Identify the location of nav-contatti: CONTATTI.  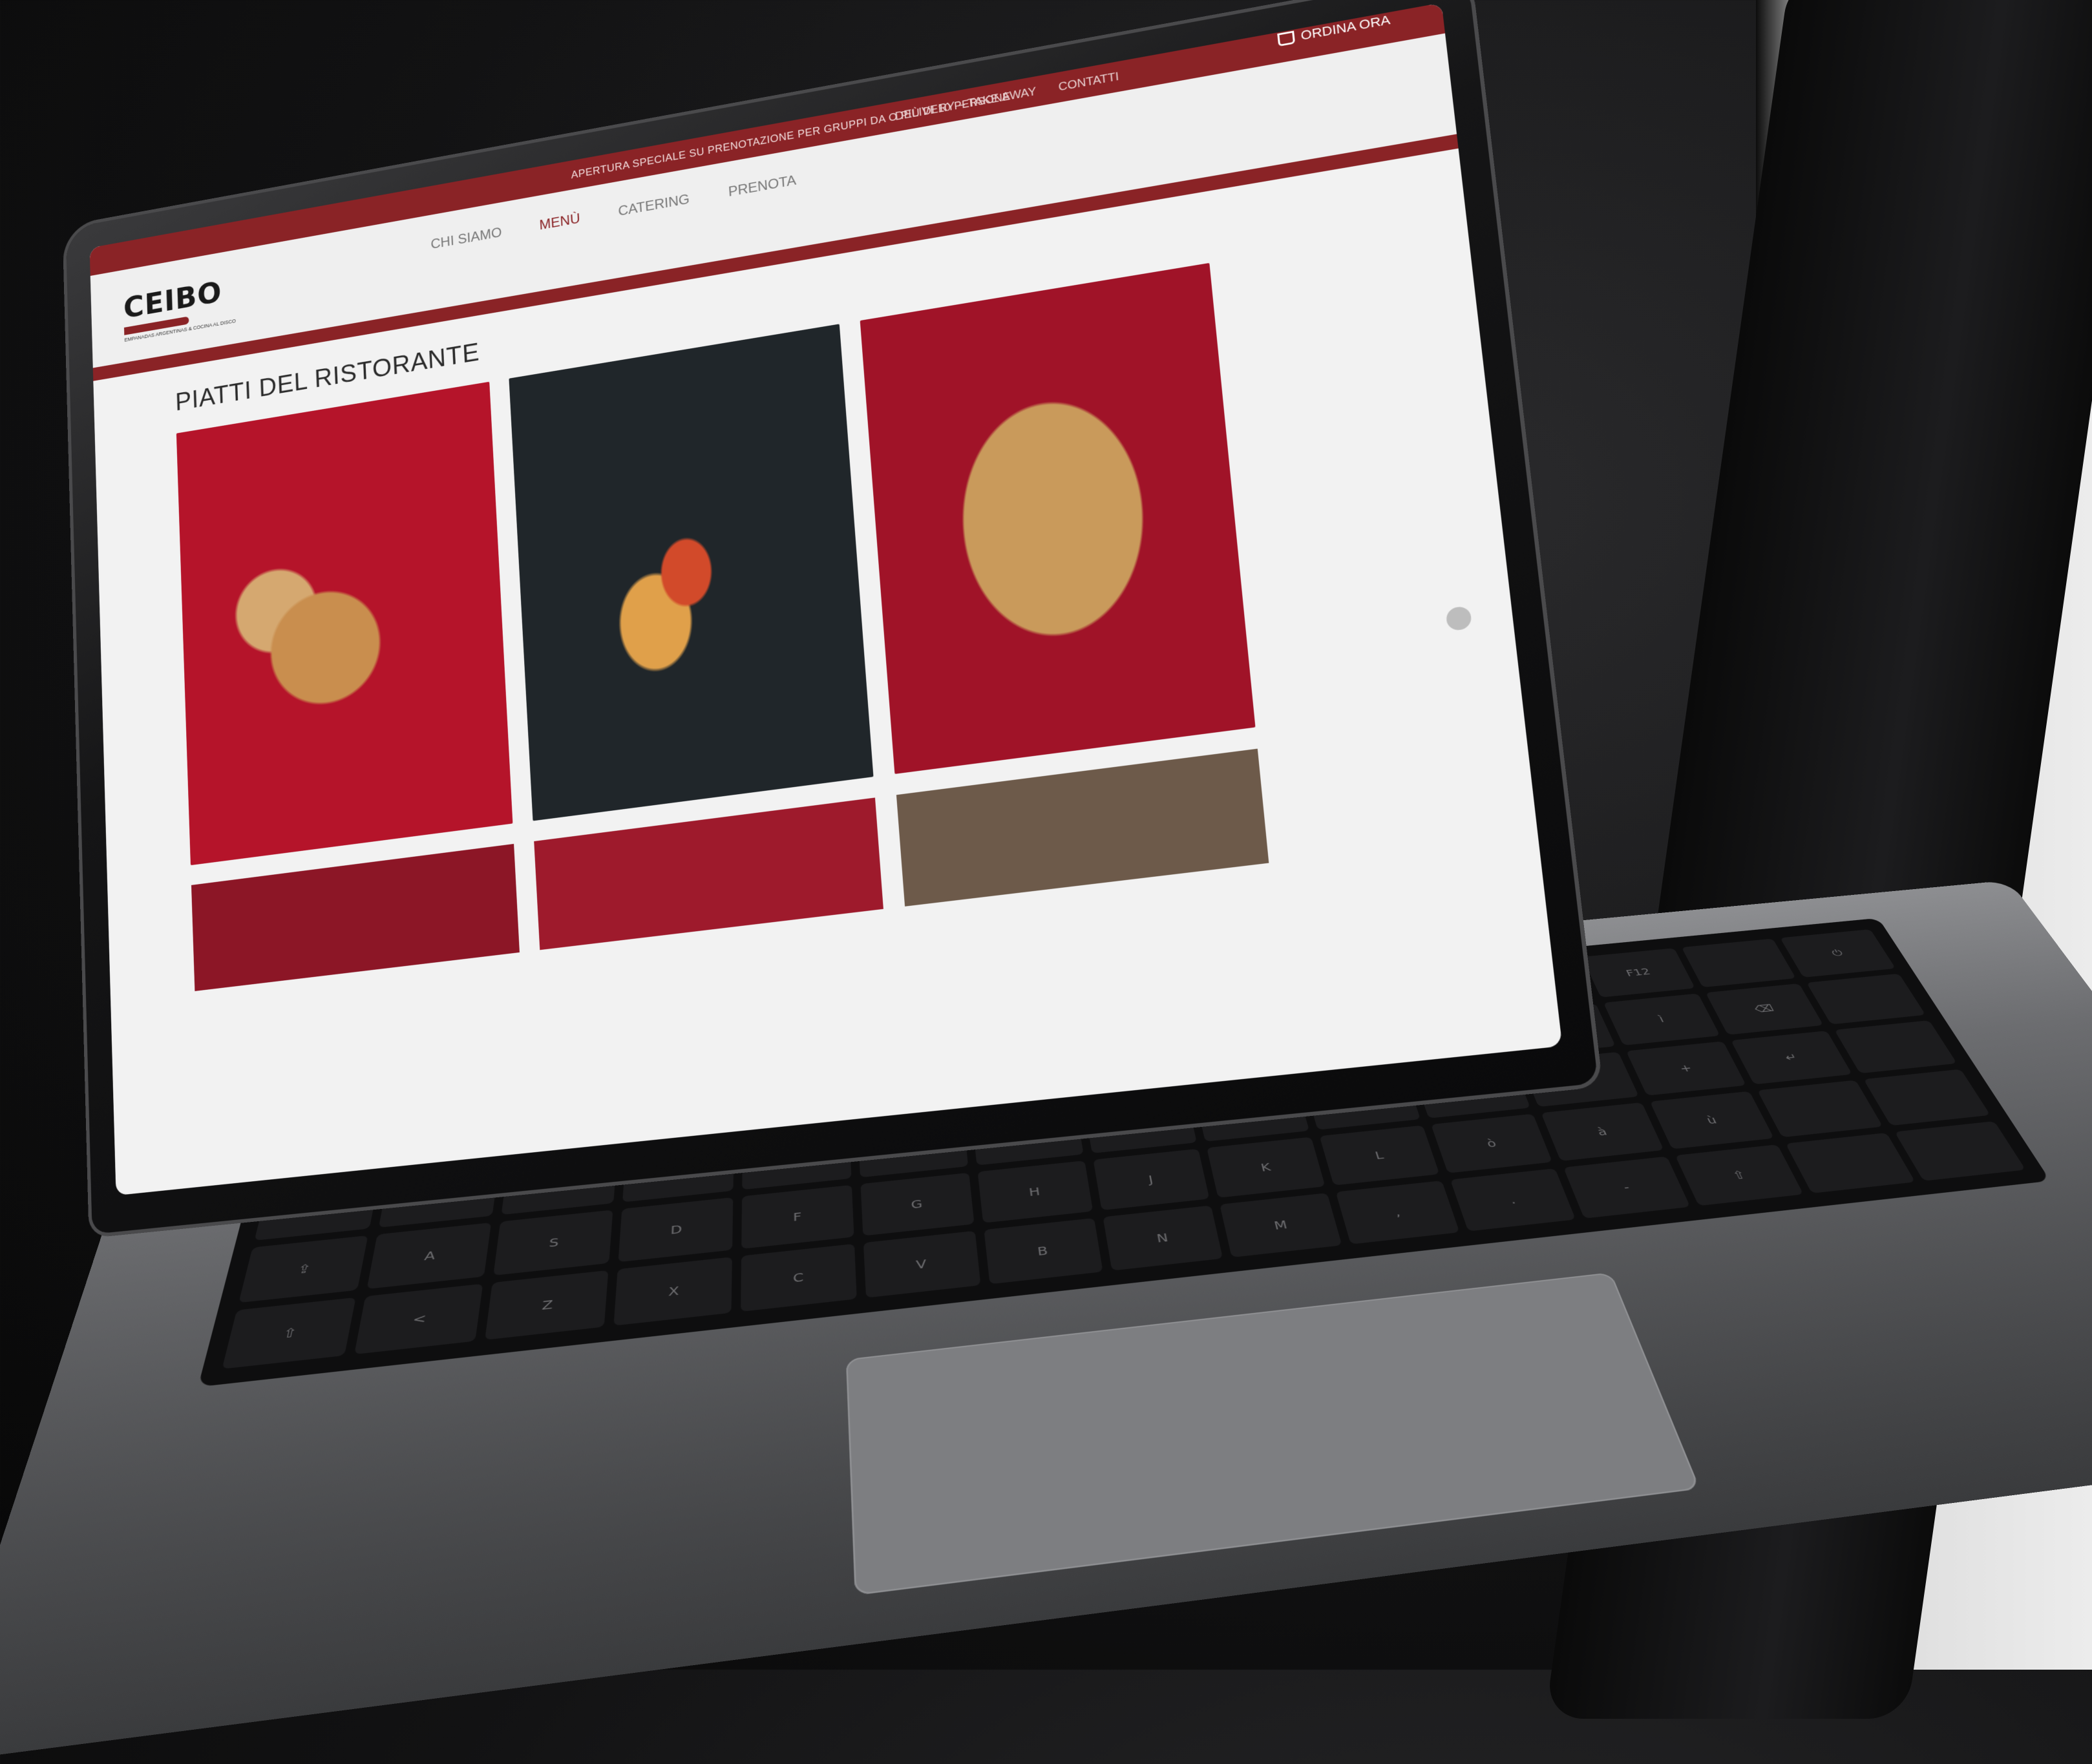
(1088, 82).